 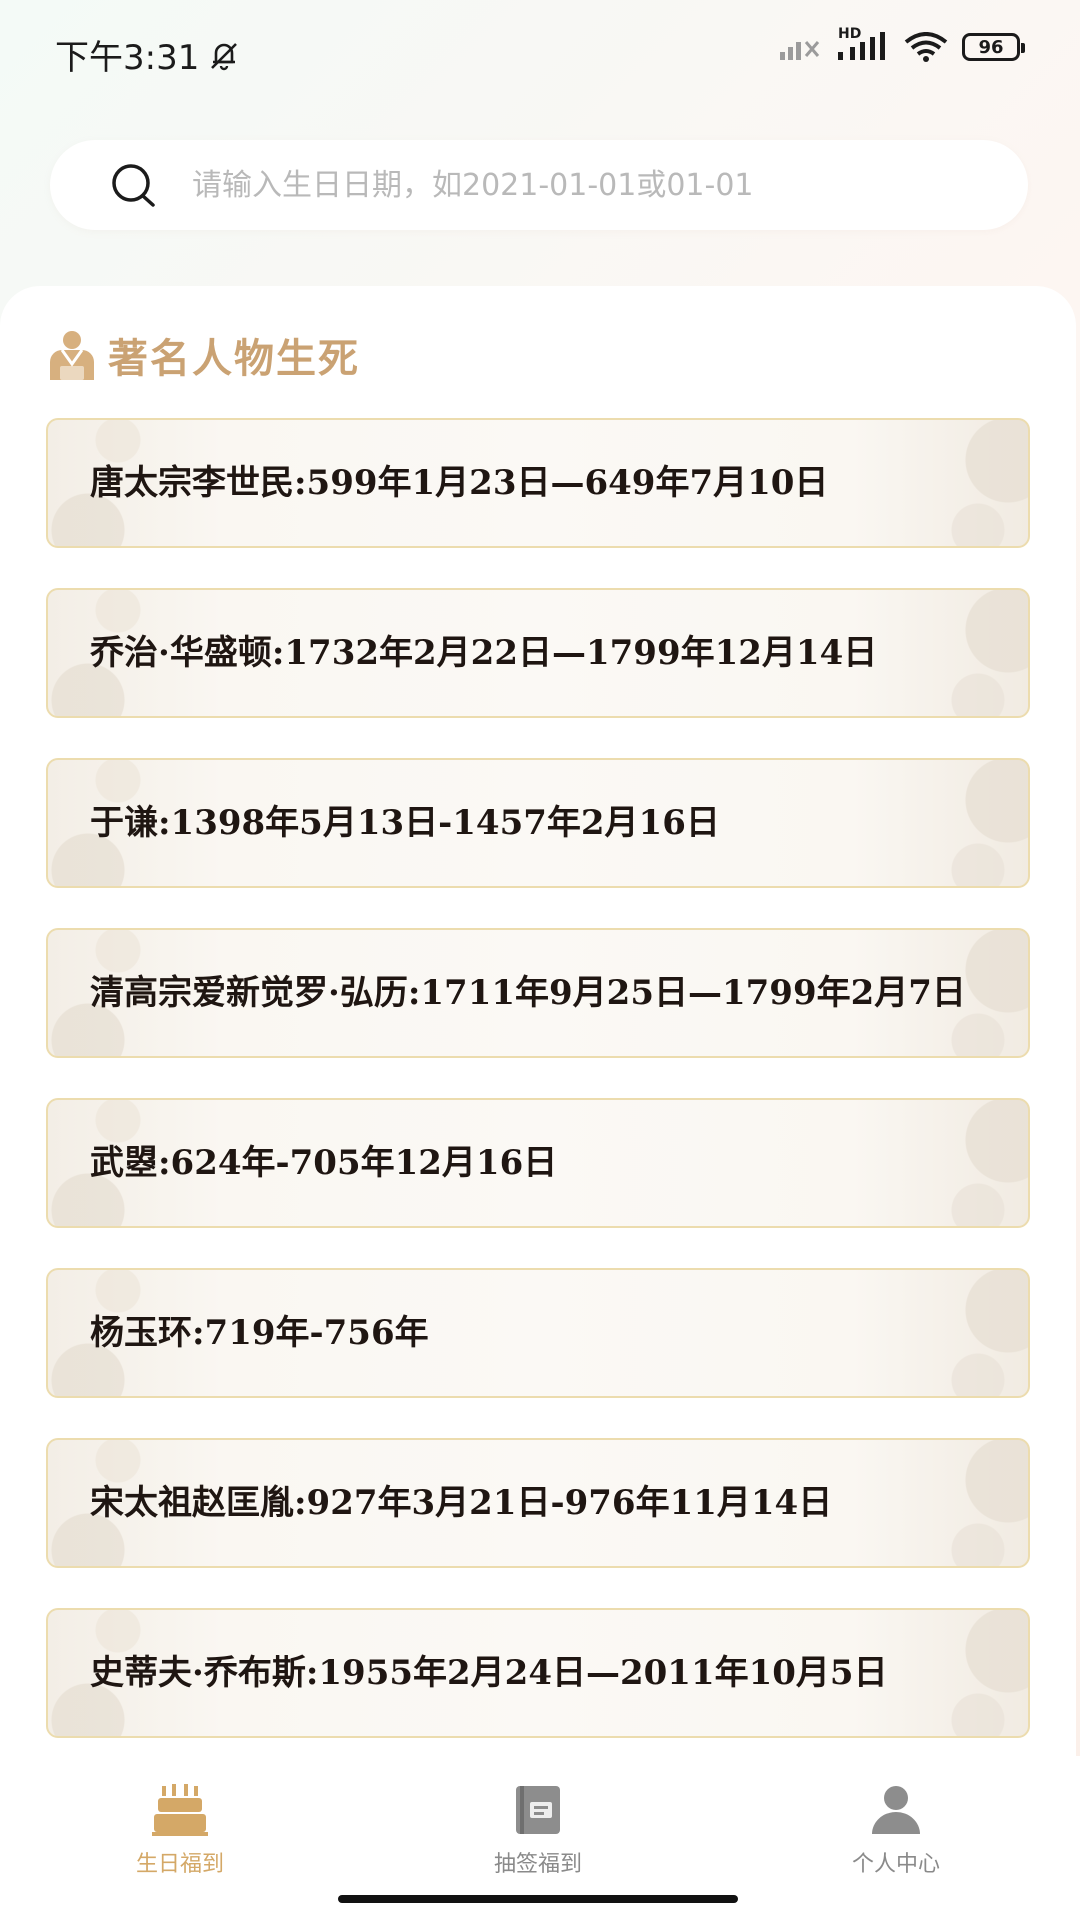 I want to click on status-icons: HD 96, so click(x=902, y=44).